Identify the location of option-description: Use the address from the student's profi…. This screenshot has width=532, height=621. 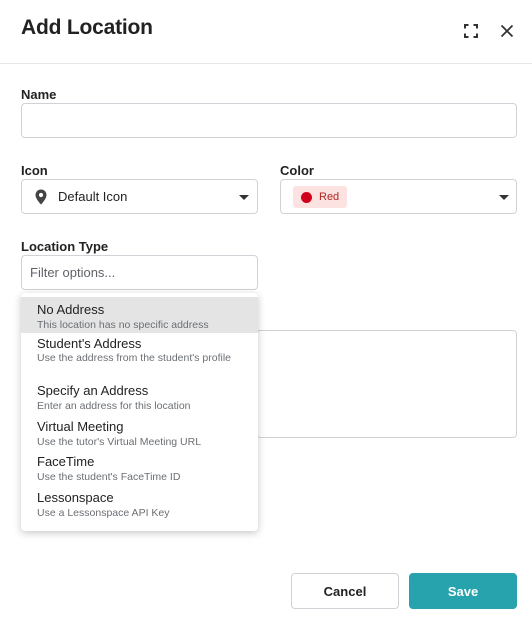
(134, 358).